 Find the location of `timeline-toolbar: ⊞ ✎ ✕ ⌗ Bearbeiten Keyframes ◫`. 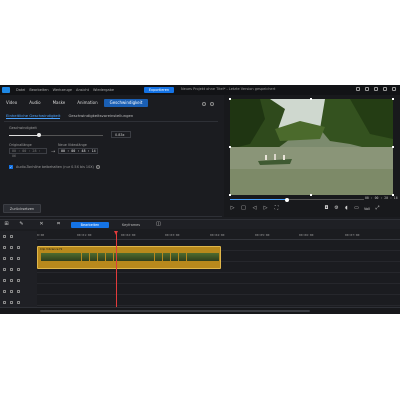

timeline-toolbar: ⊞ ✎ ✕ ⌗ Bearbeiten Keyframes ◫ is located at coordinates (200, 224).